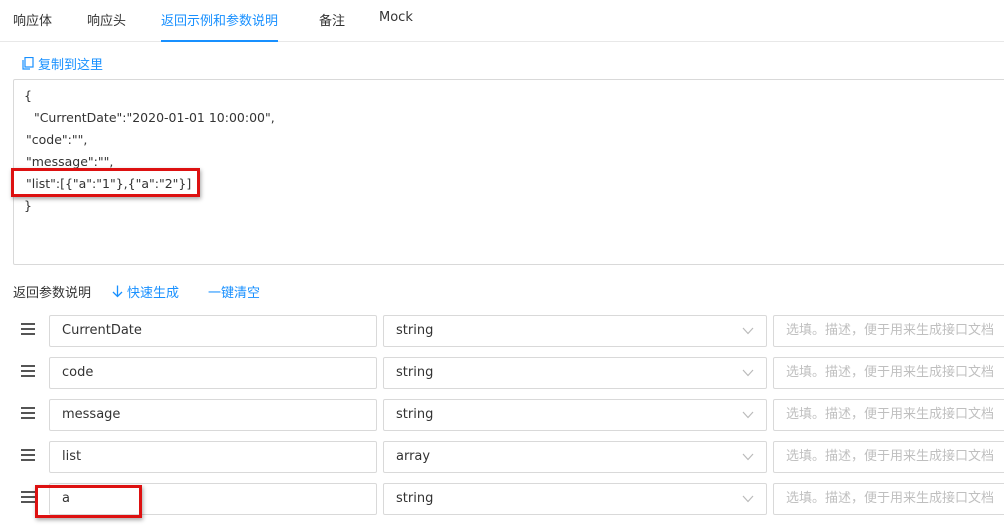 The width and height of the screenshot is (1004, 528). I want to click on tab-example-and-params: 返回示例和参数说明, so click(220, 26).